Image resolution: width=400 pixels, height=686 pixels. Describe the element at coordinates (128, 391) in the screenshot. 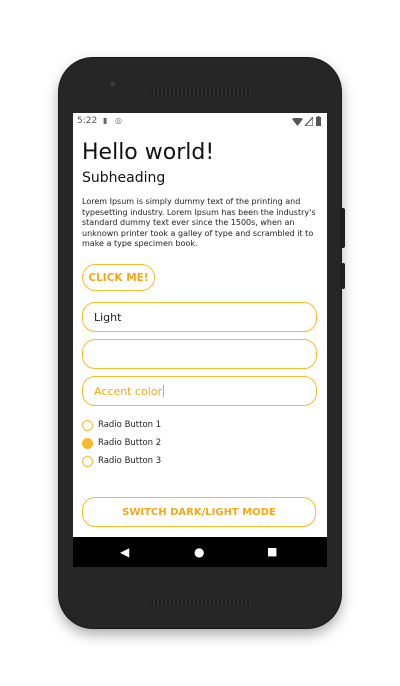

I see `accent-text-value: Accent color` at that location.